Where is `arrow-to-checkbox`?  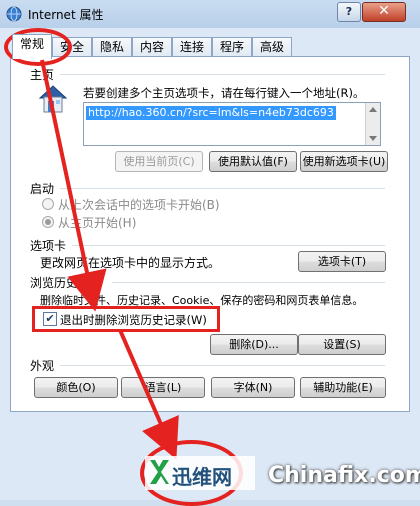
arrow-to-checkbox is located at coordinates (73, 185).